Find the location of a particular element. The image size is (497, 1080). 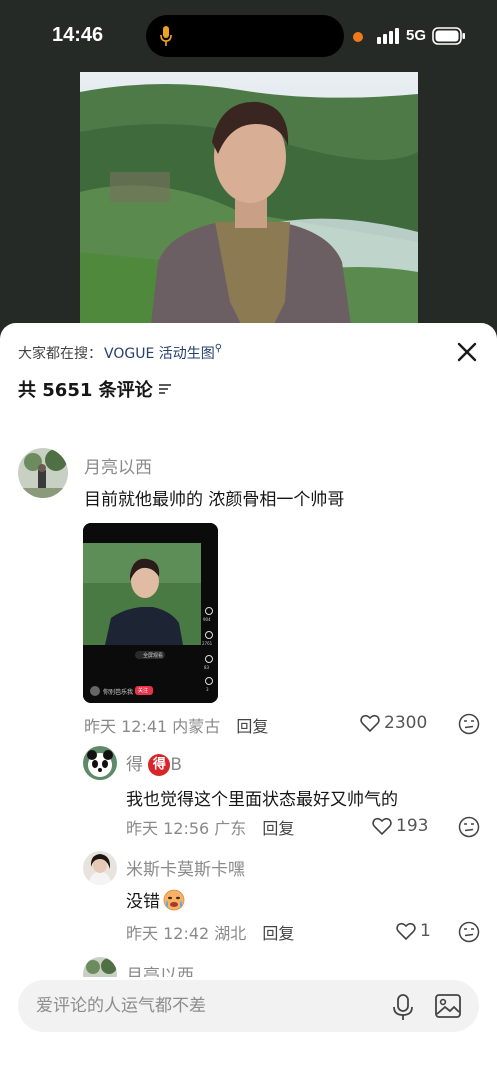

image-icon is located at coordinates (448, 1006).